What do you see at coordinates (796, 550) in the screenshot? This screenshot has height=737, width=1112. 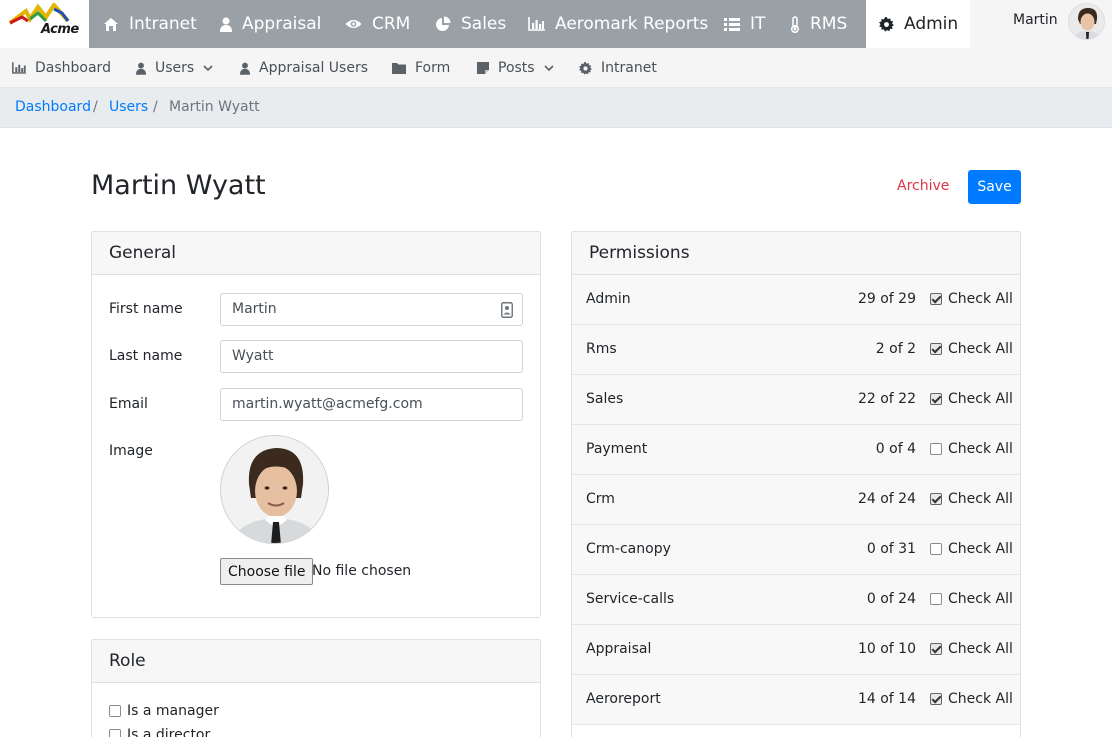 I see `permission-row: Crm-canopy 0 of 31 Check All` at bounding box center [796, 550].